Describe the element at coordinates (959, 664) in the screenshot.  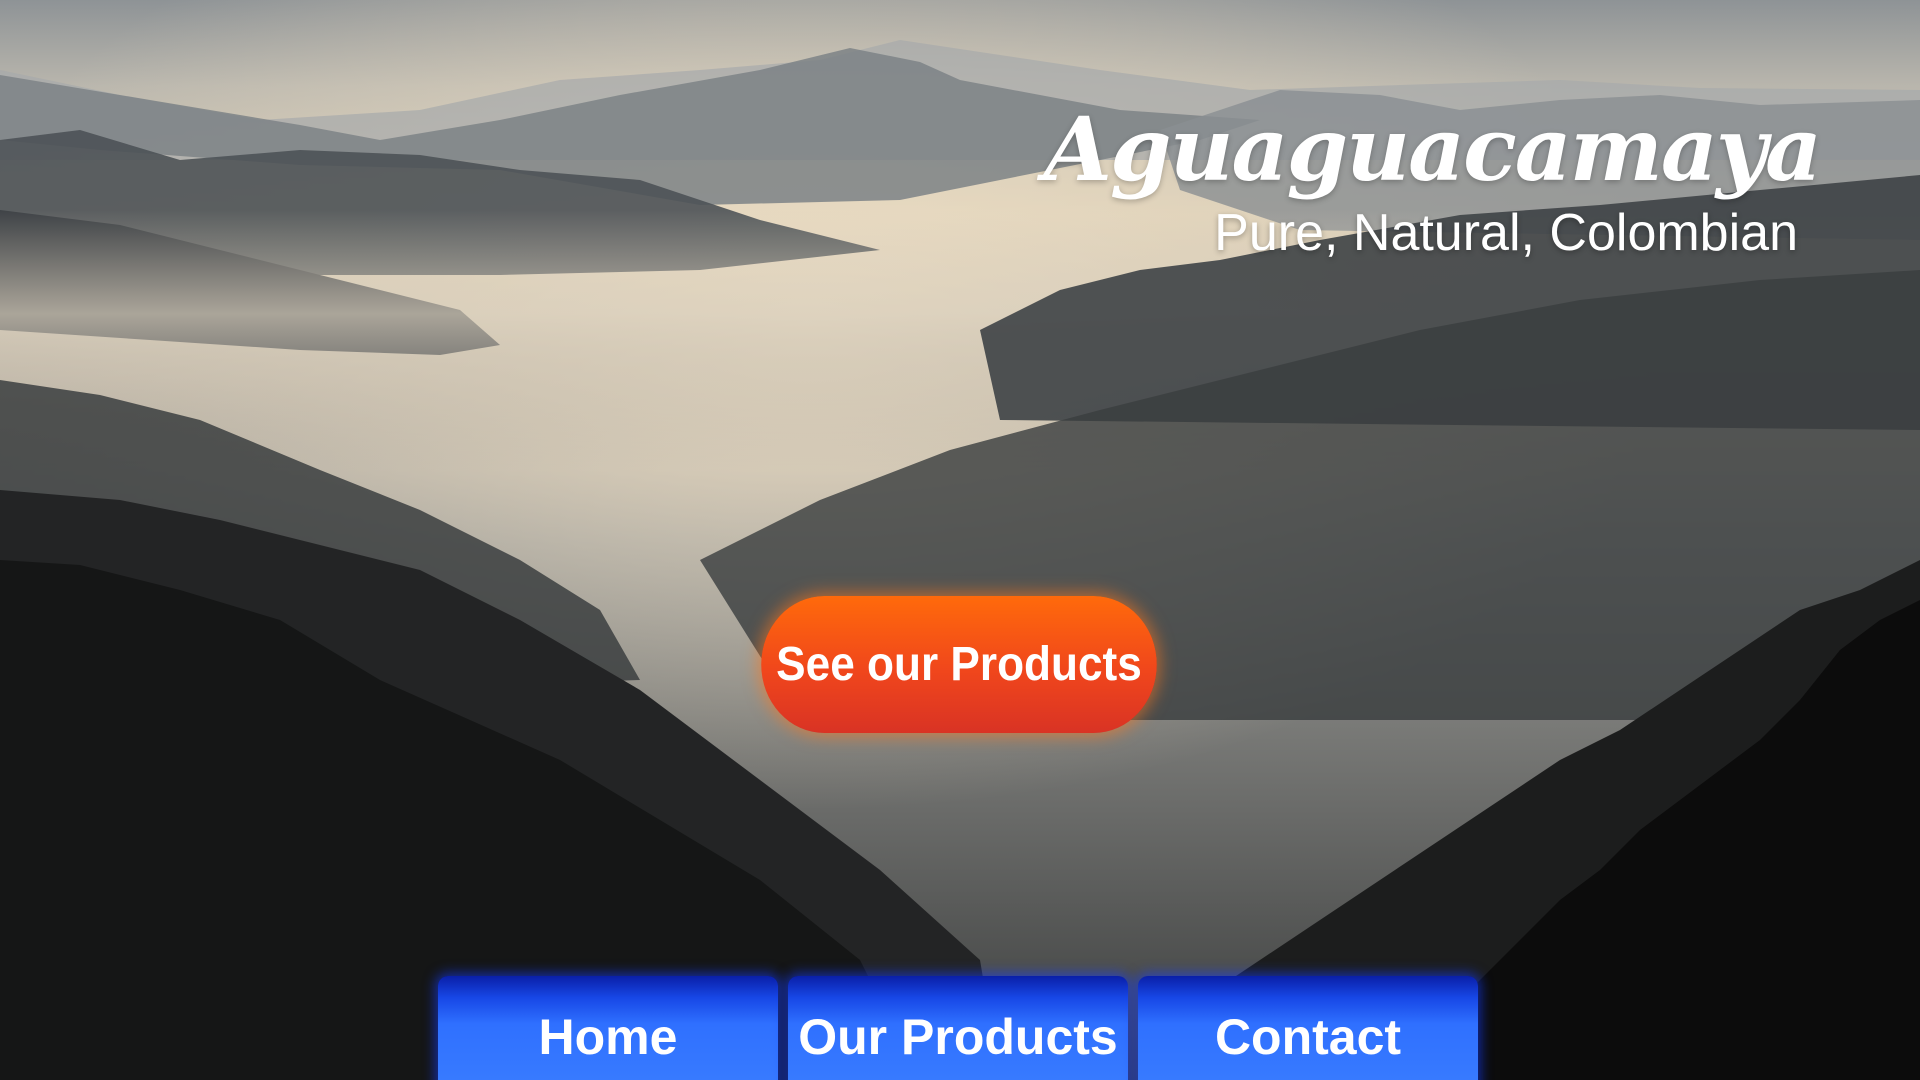
I see `see-products-button: See our Products` at that location.